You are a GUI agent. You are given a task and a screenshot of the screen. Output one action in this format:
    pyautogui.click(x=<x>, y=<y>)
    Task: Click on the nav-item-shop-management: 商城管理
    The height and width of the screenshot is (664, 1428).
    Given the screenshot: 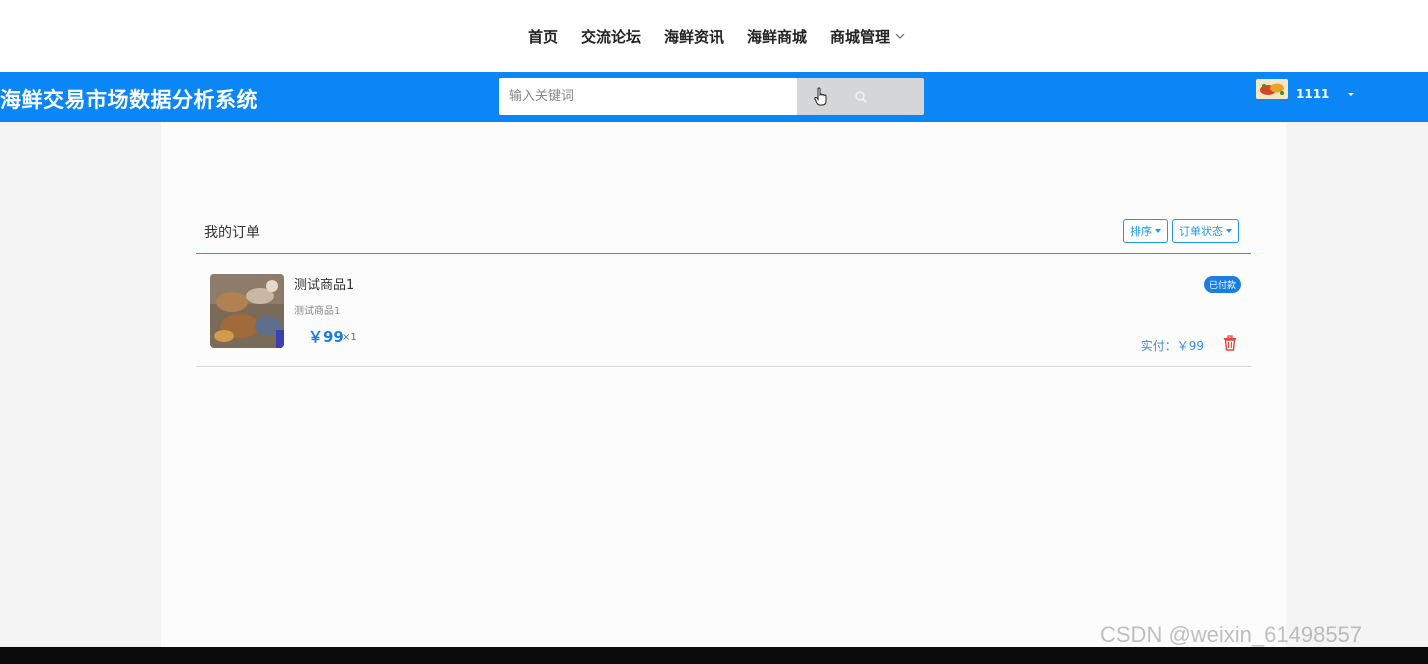 What is the action you would take?
    pyautogui.click(x=868, y=36)
    